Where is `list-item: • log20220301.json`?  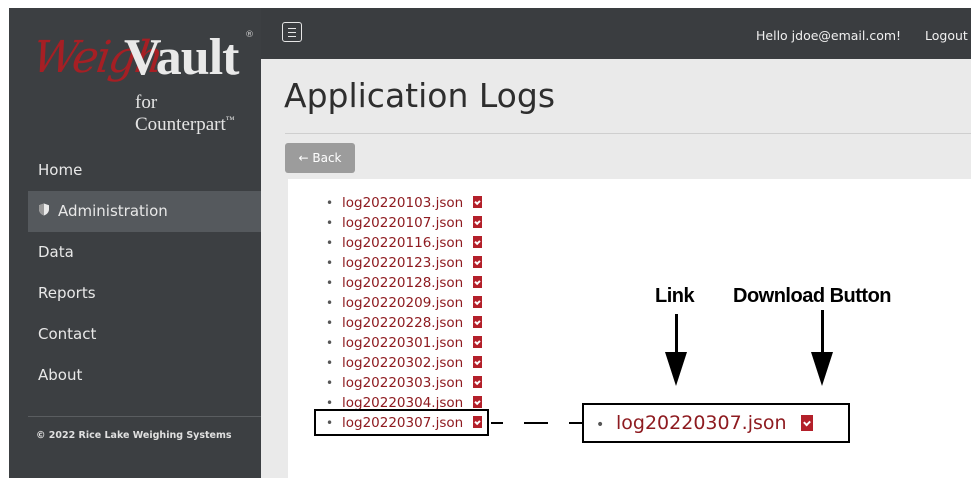 list-item: • log20220301.json is located at coordinates (404, 343).